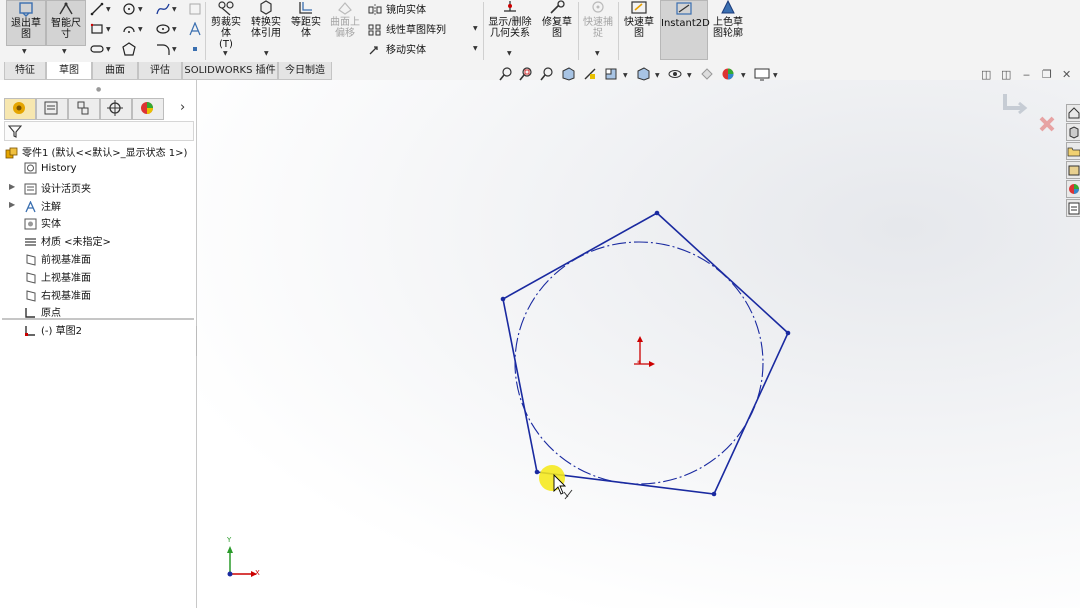  Describe the element at coordinates (625, 75) in the screenshot. I see `view-orientation-dropdown-icon: ▼` at that location.